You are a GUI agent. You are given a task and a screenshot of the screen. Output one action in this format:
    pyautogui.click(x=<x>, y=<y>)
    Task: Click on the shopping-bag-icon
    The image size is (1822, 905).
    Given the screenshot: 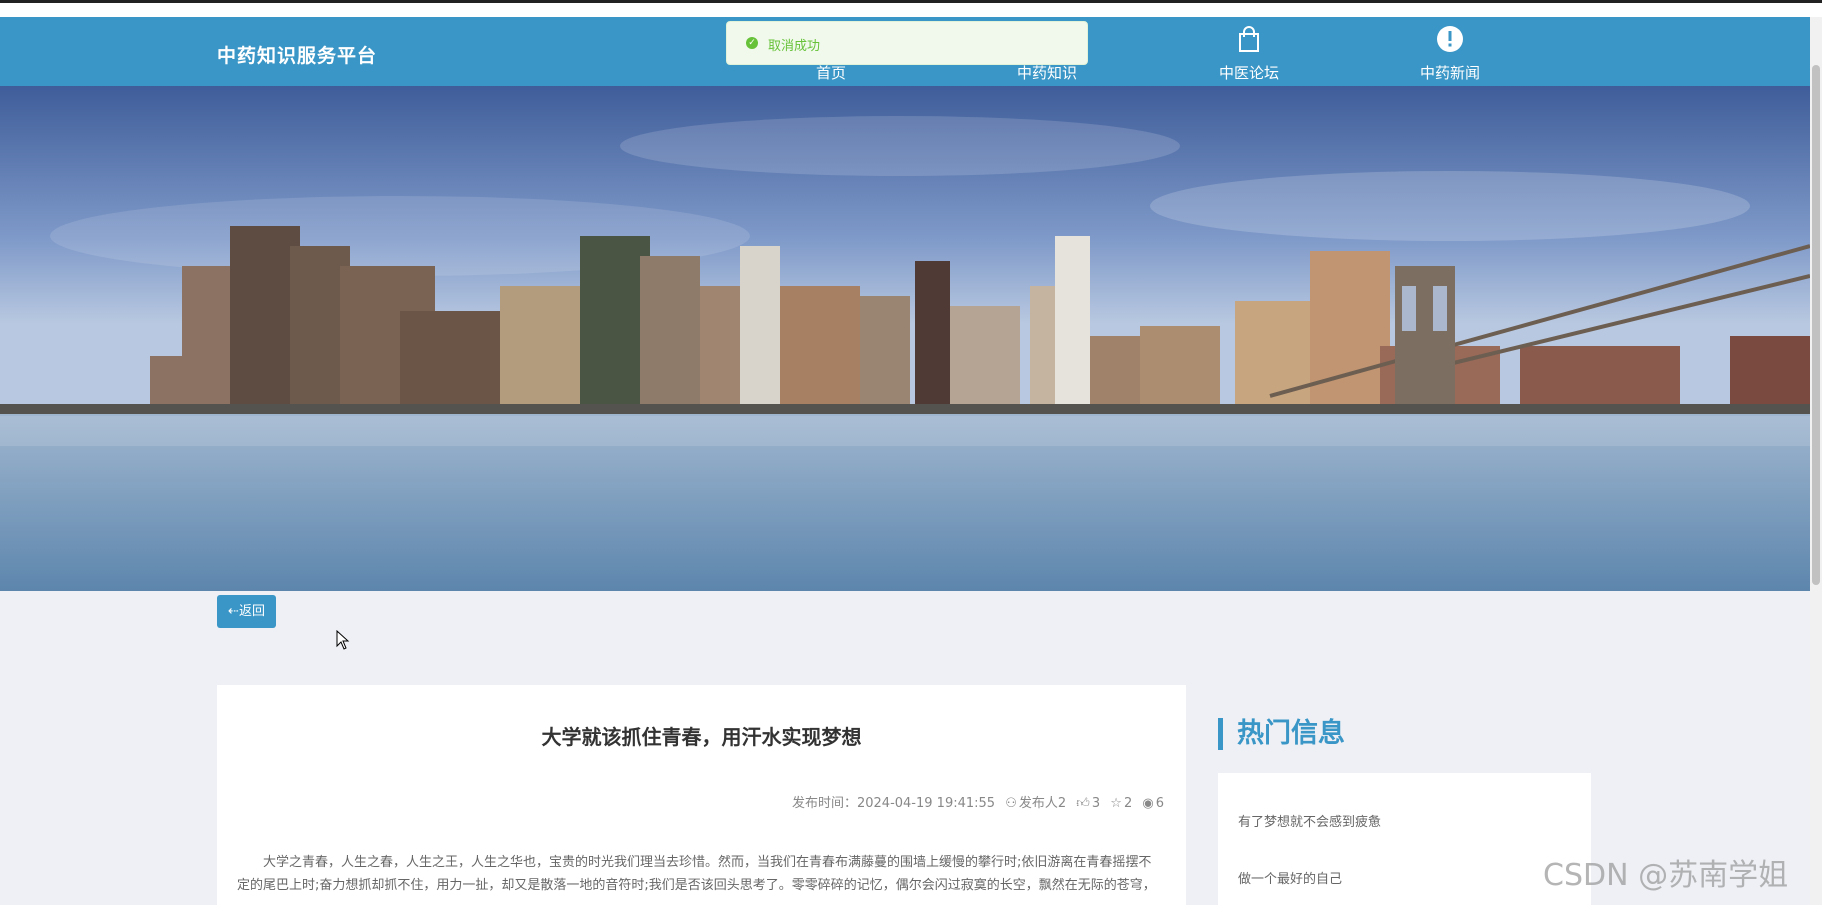 What is the action you would take?
    pyautogui.click(x=1249, y=39)
    